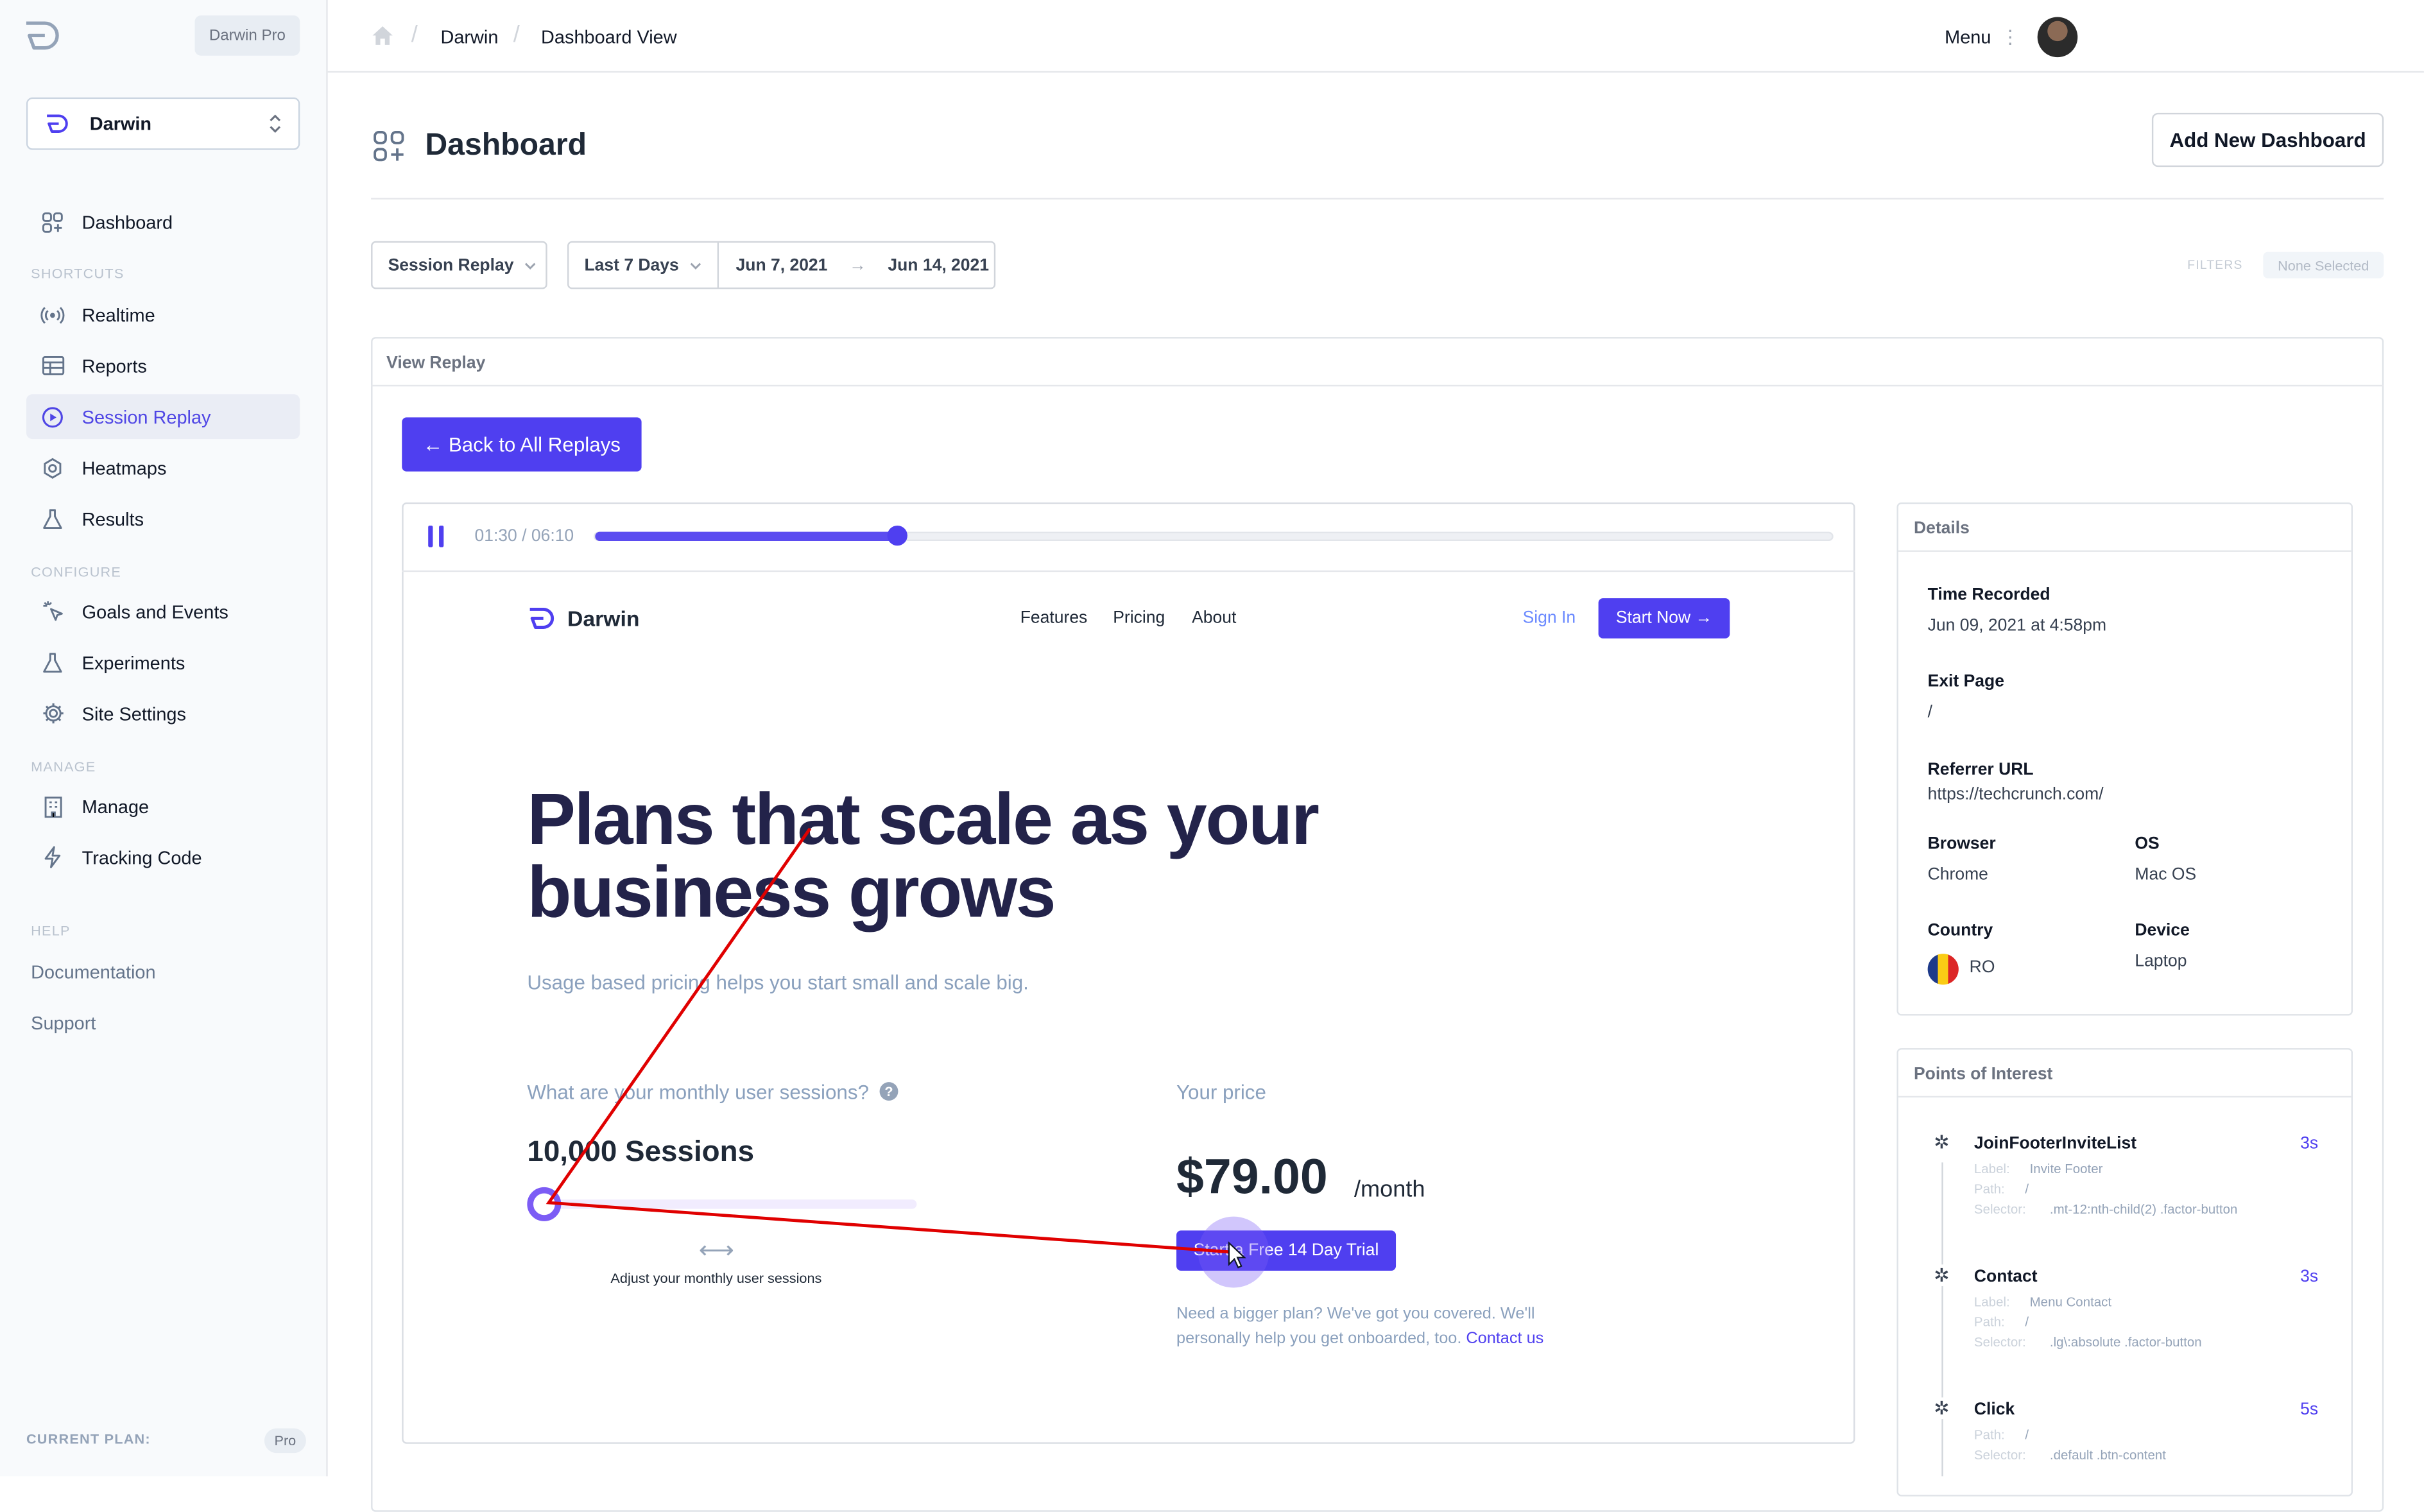 This screenshot has height=1512, width=2424. I want to click on help-icon: ?, so click(888, 1091).